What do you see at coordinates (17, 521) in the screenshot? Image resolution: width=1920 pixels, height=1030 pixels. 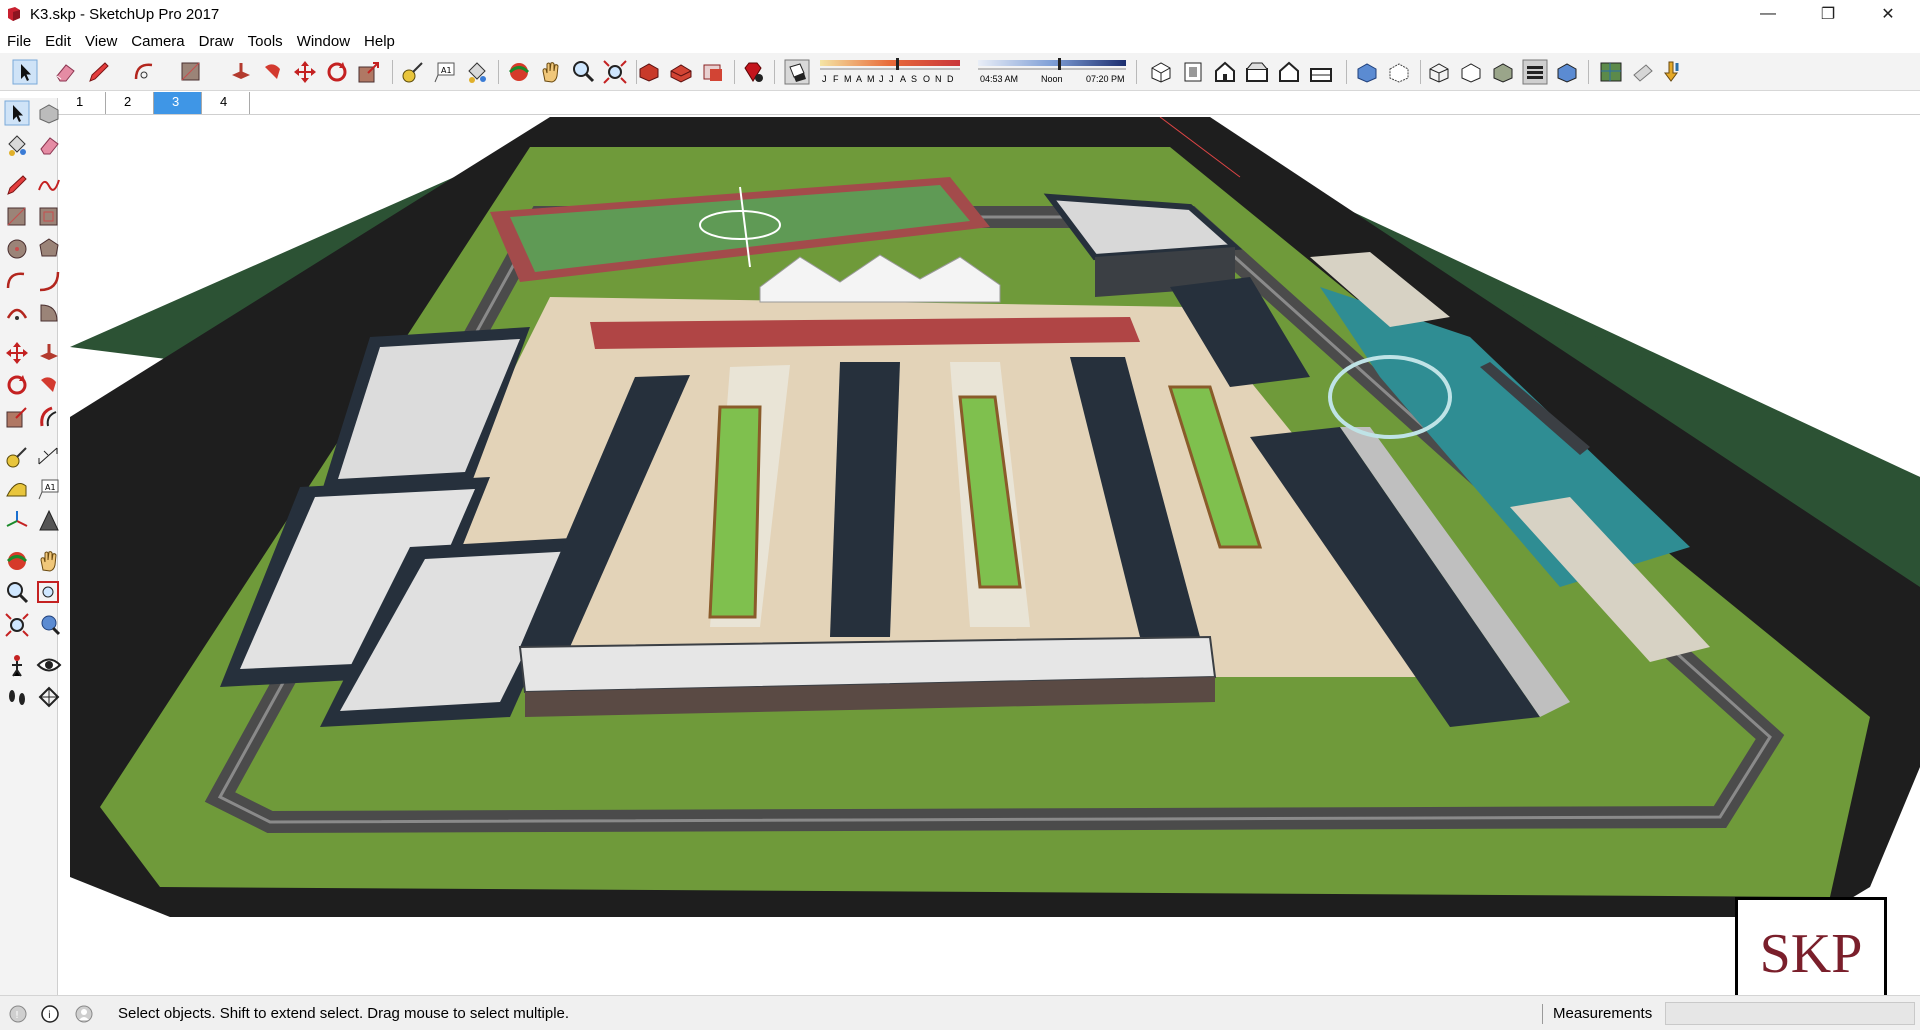 I see `axes-icon` at bounding box center [17, 521].